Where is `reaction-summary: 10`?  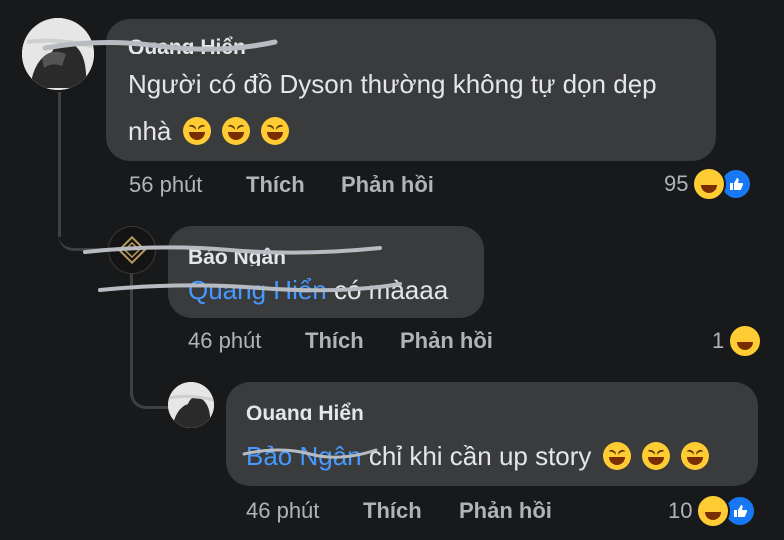
reaction-summary: 10 is located at coordinates (712, 511).